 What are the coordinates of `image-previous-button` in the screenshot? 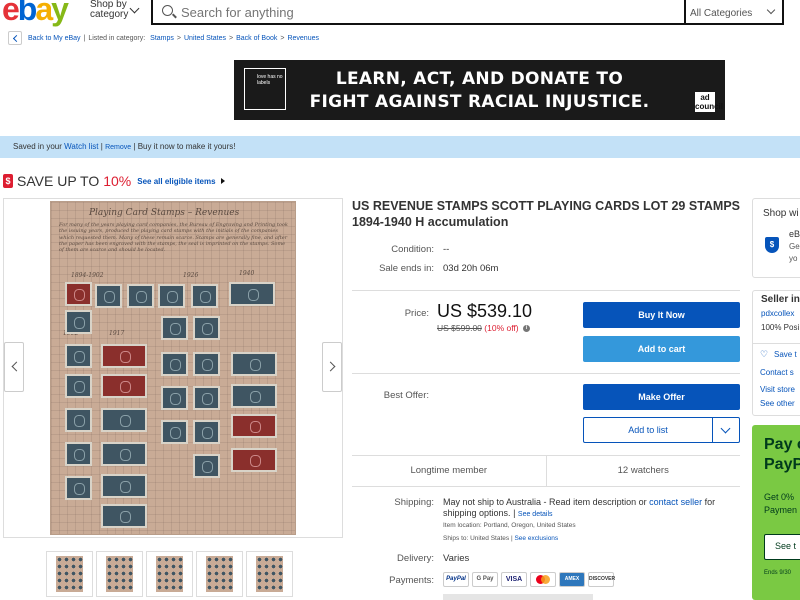 It's located at (14, 367).